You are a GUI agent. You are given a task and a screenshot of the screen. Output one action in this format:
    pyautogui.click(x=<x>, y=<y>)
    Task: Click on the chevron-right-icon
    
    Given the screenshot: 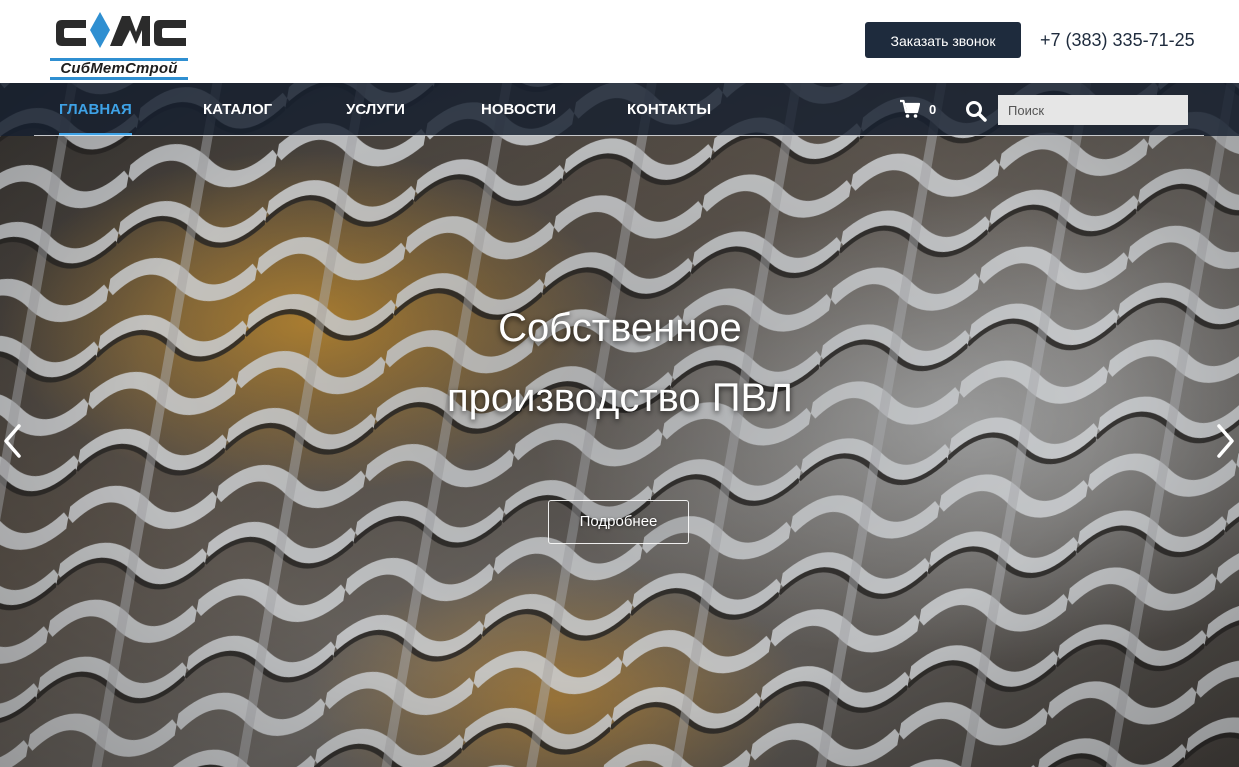 What is the action you would take?
    pyautogui.click(x=1225, y=441)
    